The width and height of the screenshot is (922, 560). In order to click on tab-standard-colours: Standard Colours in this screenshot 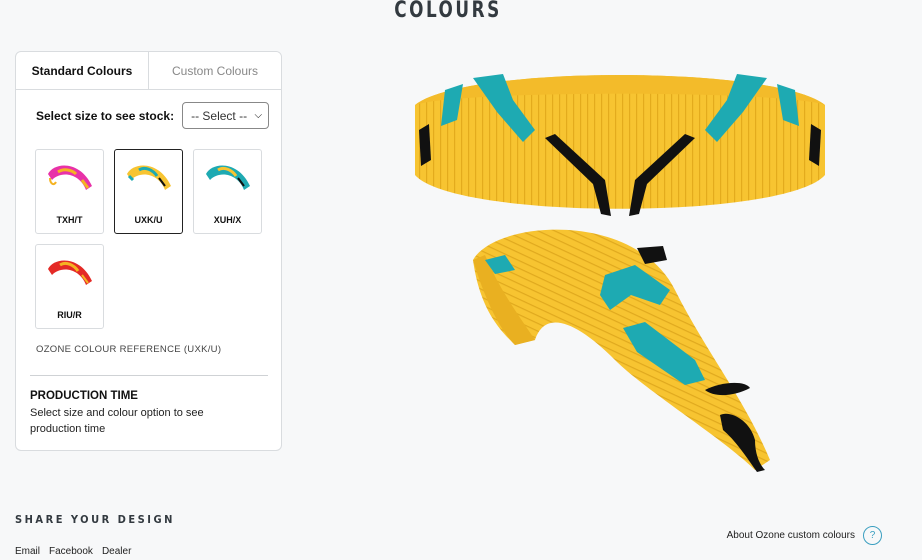, I will do `click(82, 70)`.